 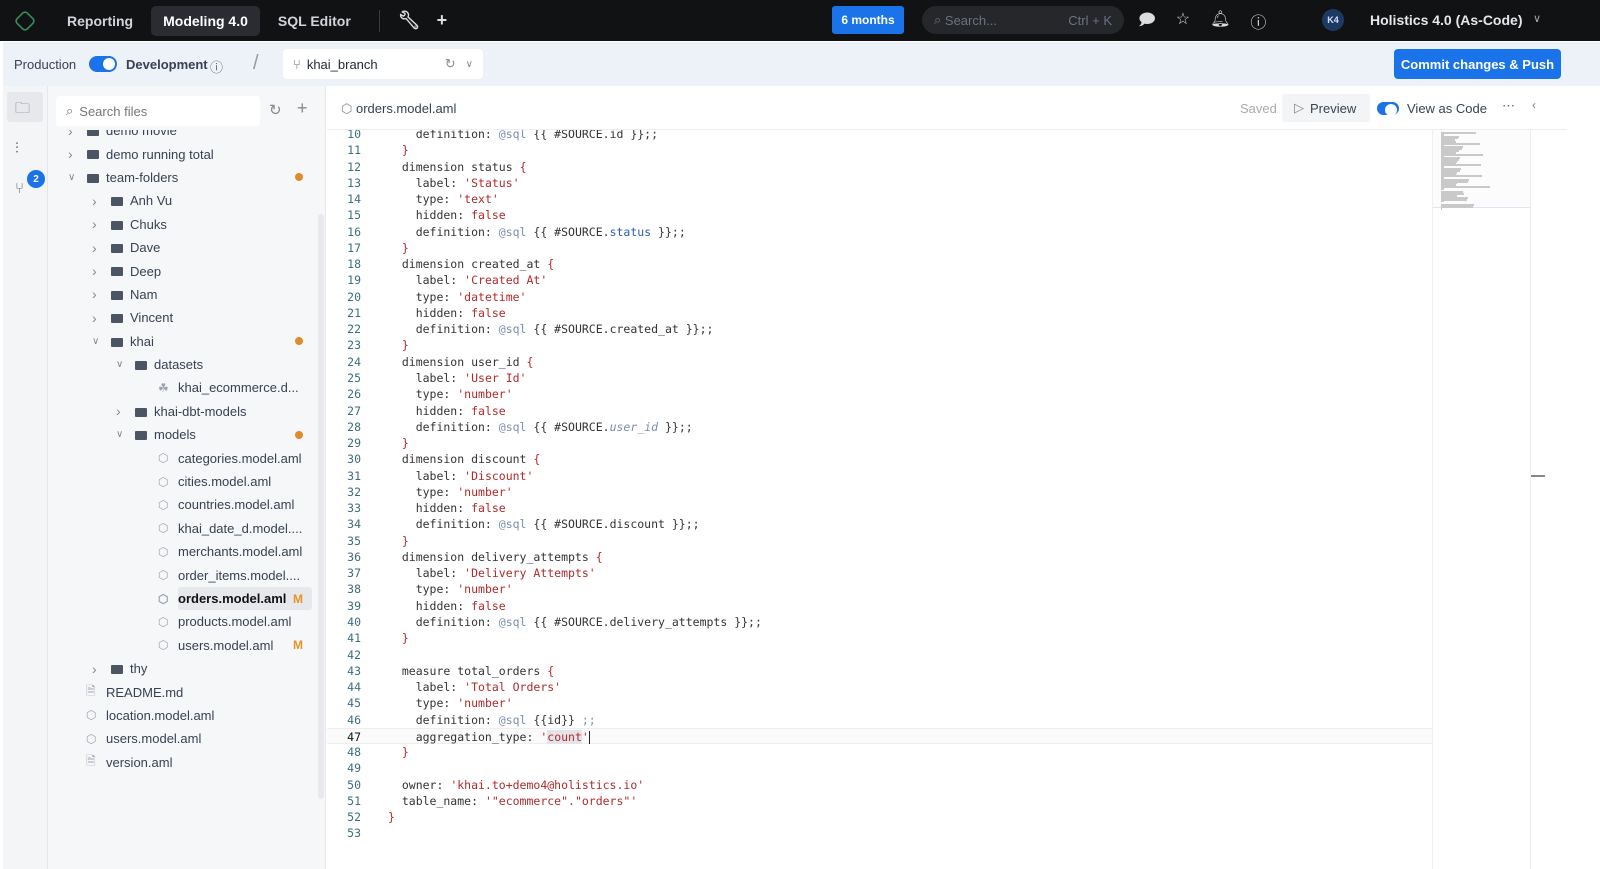 I want to click on code-line: 19 label: 'Created At', so click(x=879, y=280).